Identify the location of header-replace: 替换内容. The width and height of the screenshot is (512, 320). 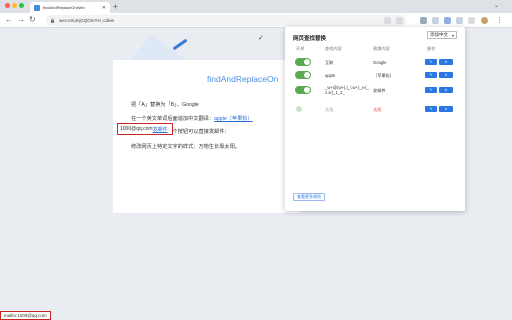
(381, 48).